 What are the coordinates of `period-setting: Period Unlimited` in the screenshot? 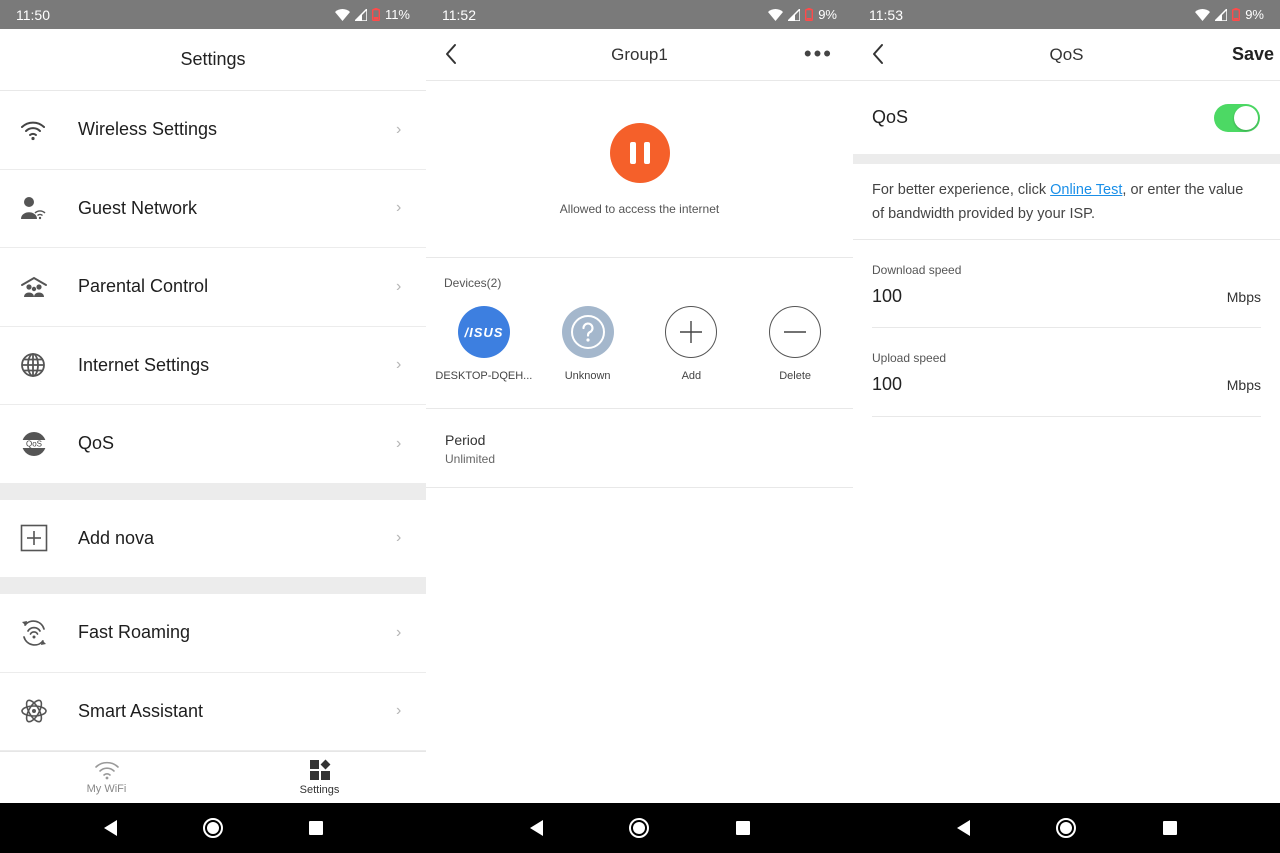 It's located at (470, 449).